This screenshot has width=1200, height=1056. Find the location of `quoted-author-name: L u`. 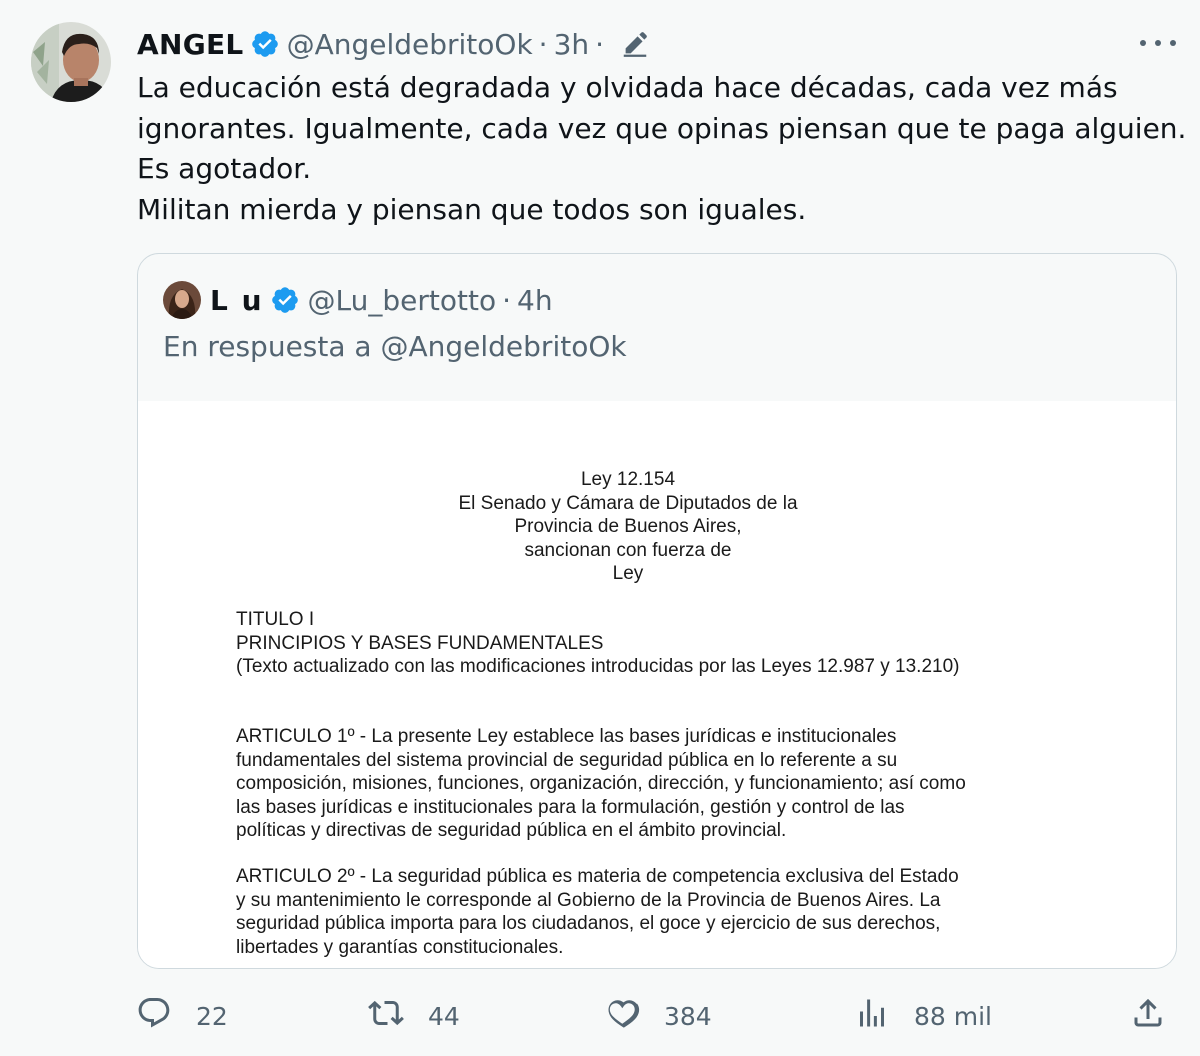

quoted-author-name: L u is located at coordinates (237, 300).